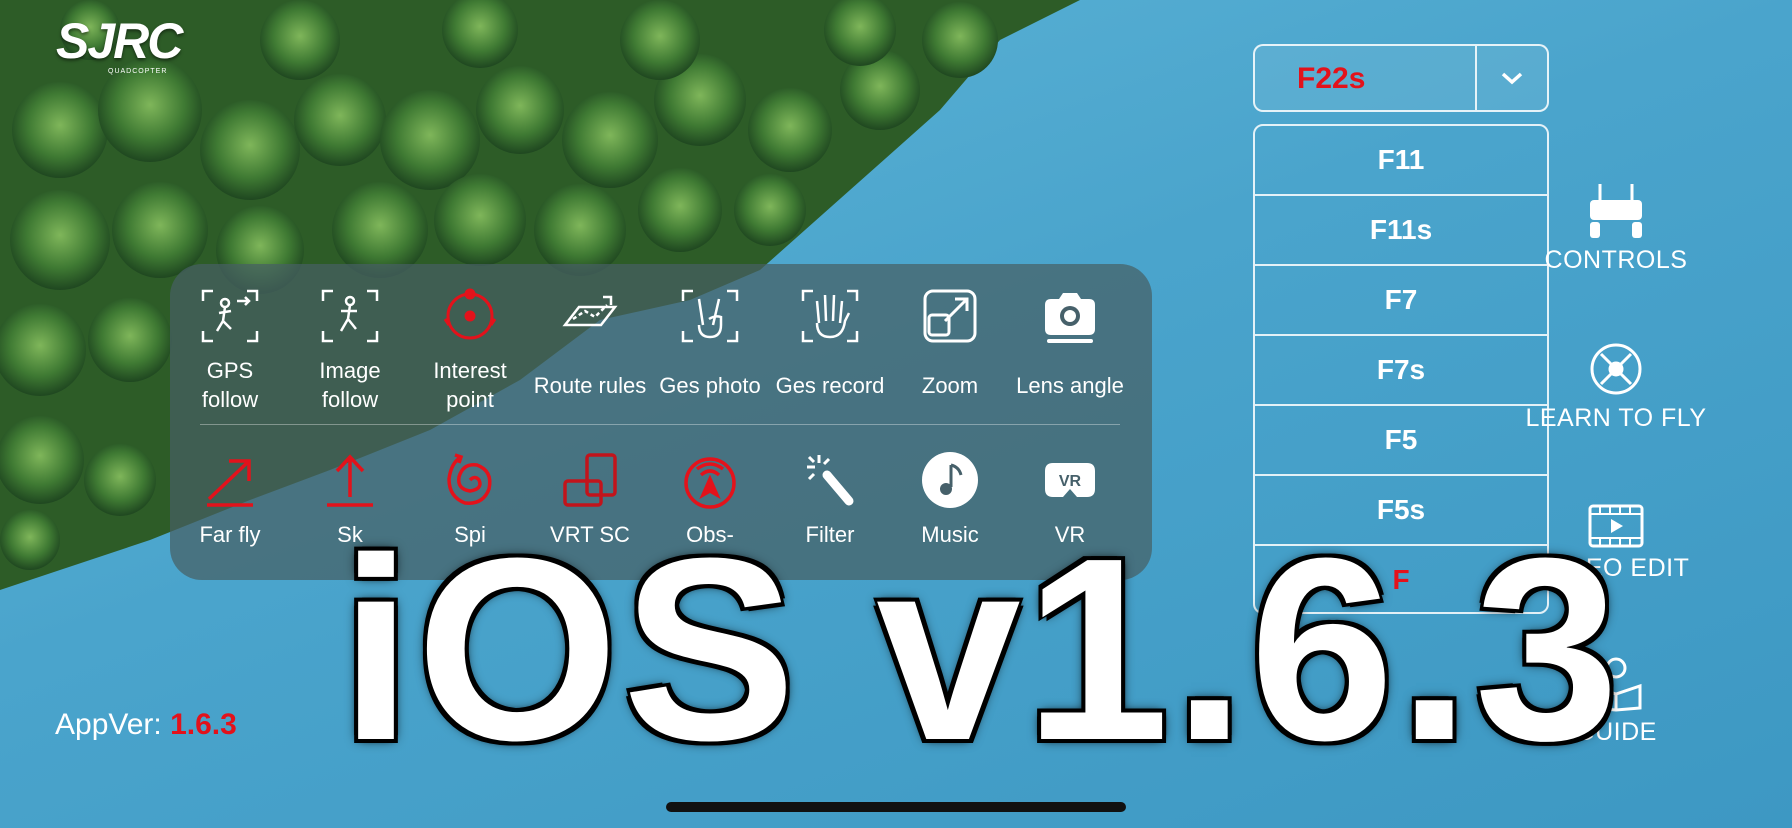 The image size is (1792, 828). What do you see at coordinates (230, 385) in the screenshot?
I see `gps-follow-label: GPS follow` at bounding box center [230, 385].